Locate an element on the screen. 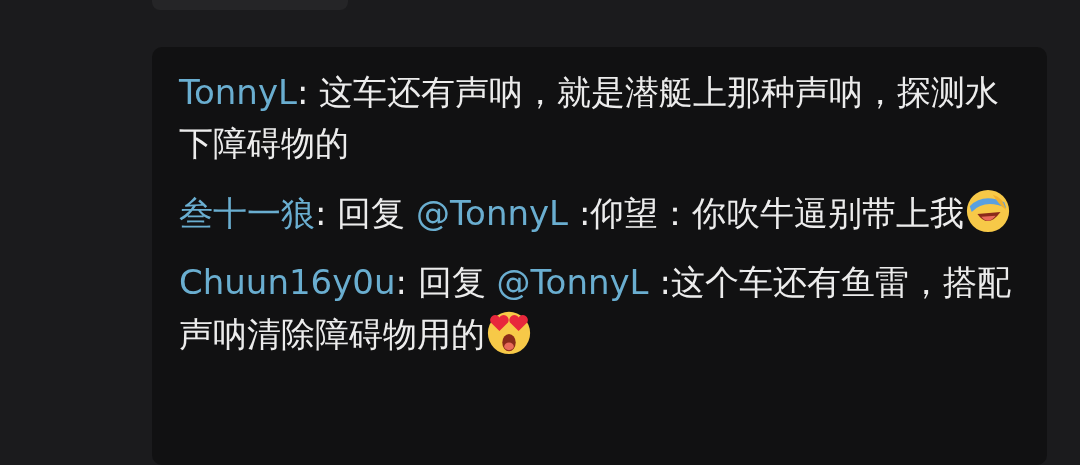  comment-text: 叁十一狼: 回复 @TonnyL :仰望：你吹牛逼别带上我 is located at coordinates (599, 213).